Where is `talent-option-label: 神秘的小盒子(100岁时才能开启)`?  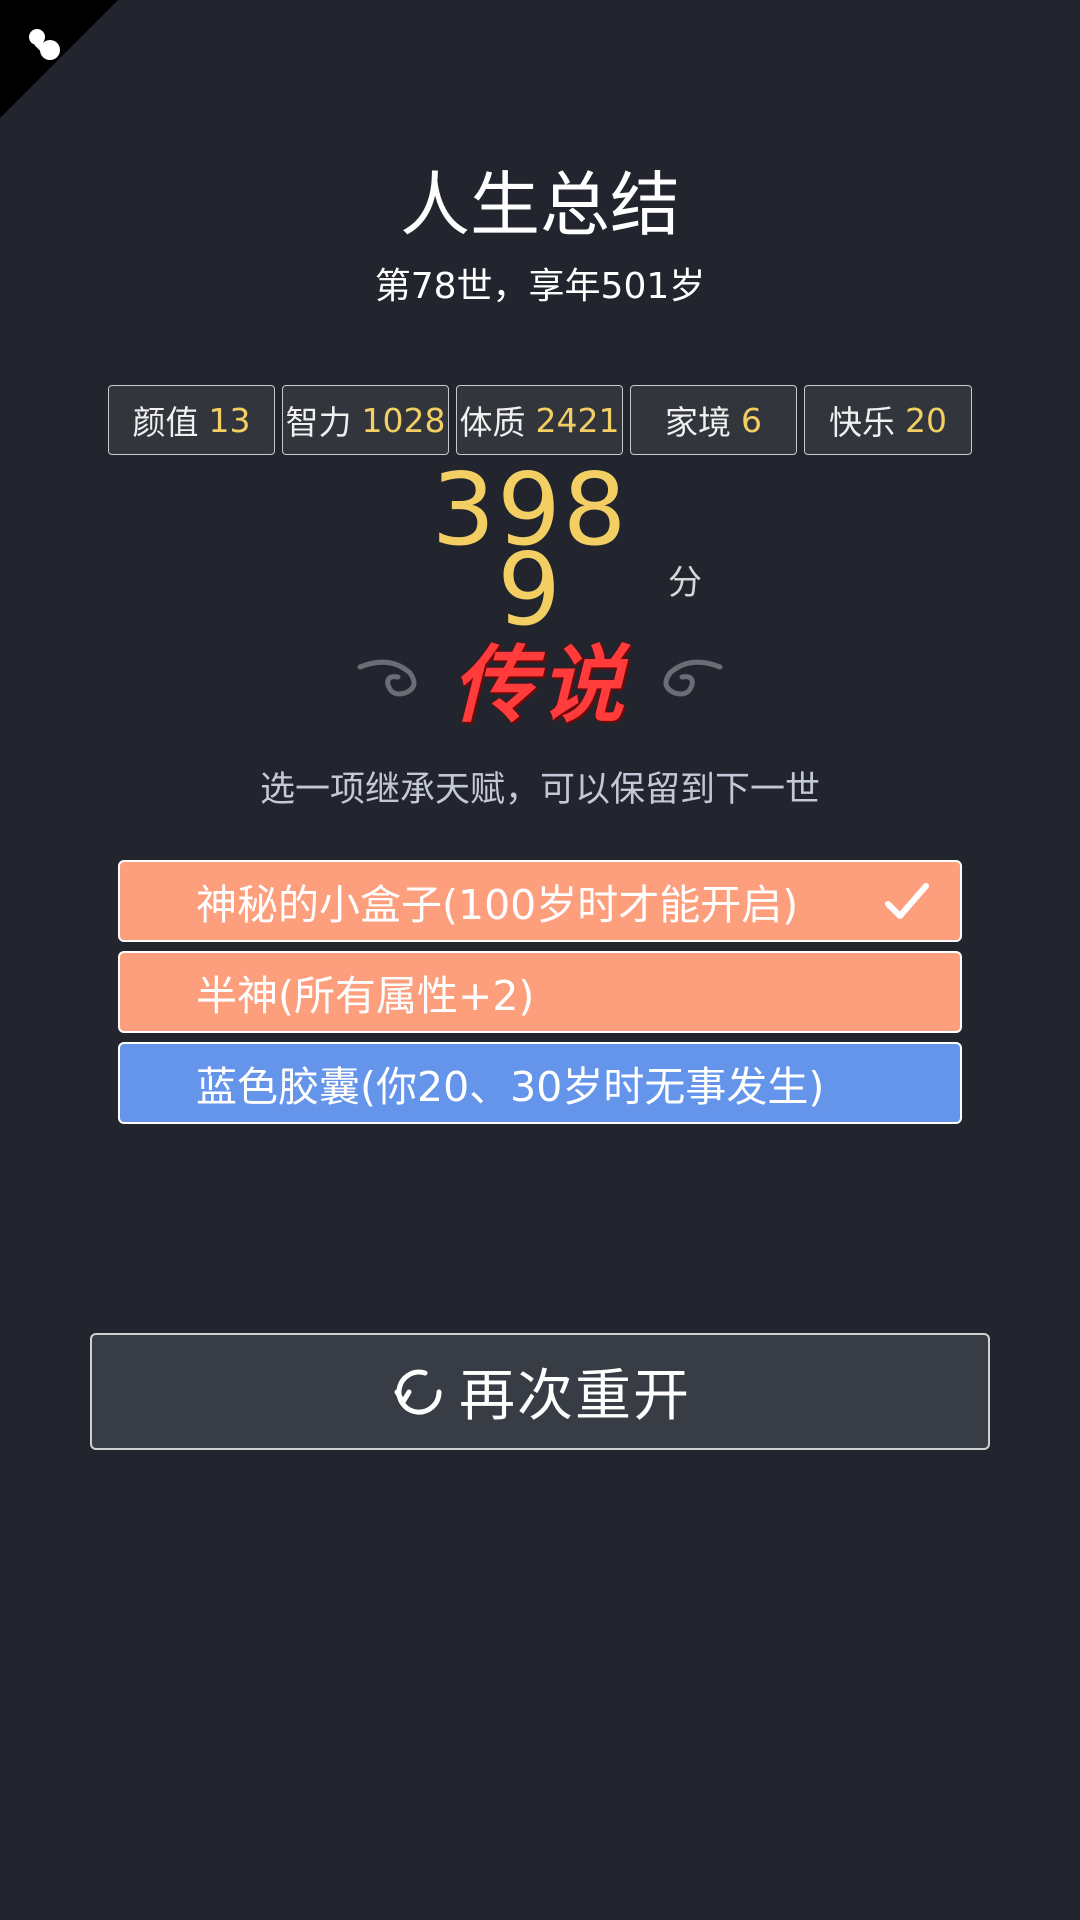
talent-option-label: 神秘的小盒子(100岁时才能开启) is located at coordinates (497, 905).